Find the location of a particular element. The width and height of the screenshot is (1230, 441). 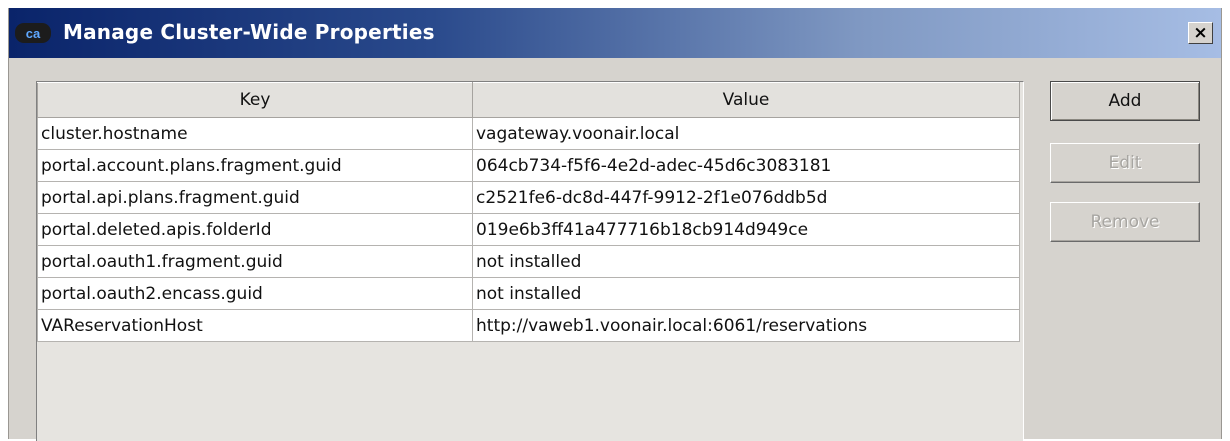

cell-value: vagateway.voonair.local is located at coordinates (746, 133).